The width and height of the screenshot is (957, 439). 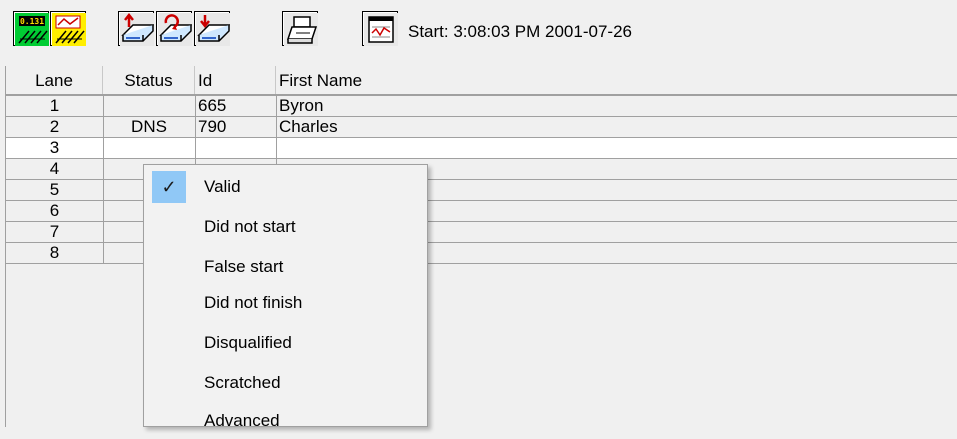 I want to click on timing-display-icon: 0.131, so click(x=32, y=29).